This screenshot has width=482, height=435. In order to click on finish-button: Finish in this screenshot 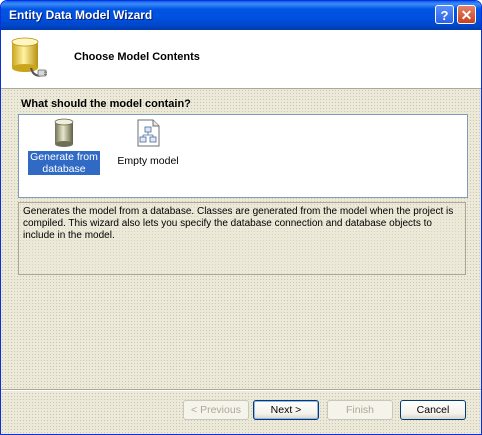, I will do `click(360, 410)`.